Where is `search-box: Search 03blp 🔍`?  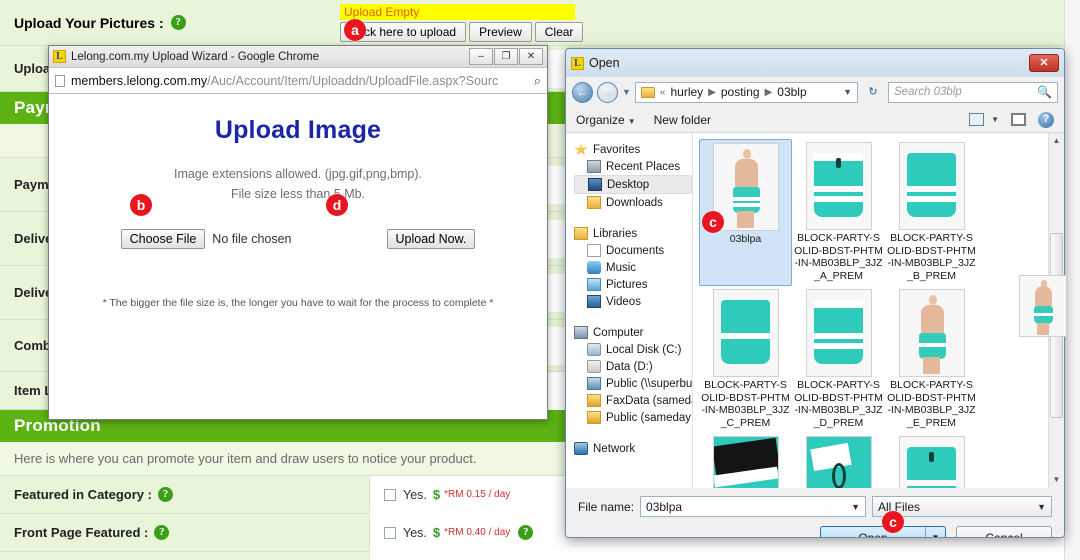 search-box: Search 03blp 🔍 is located at coordinates (973, 92).